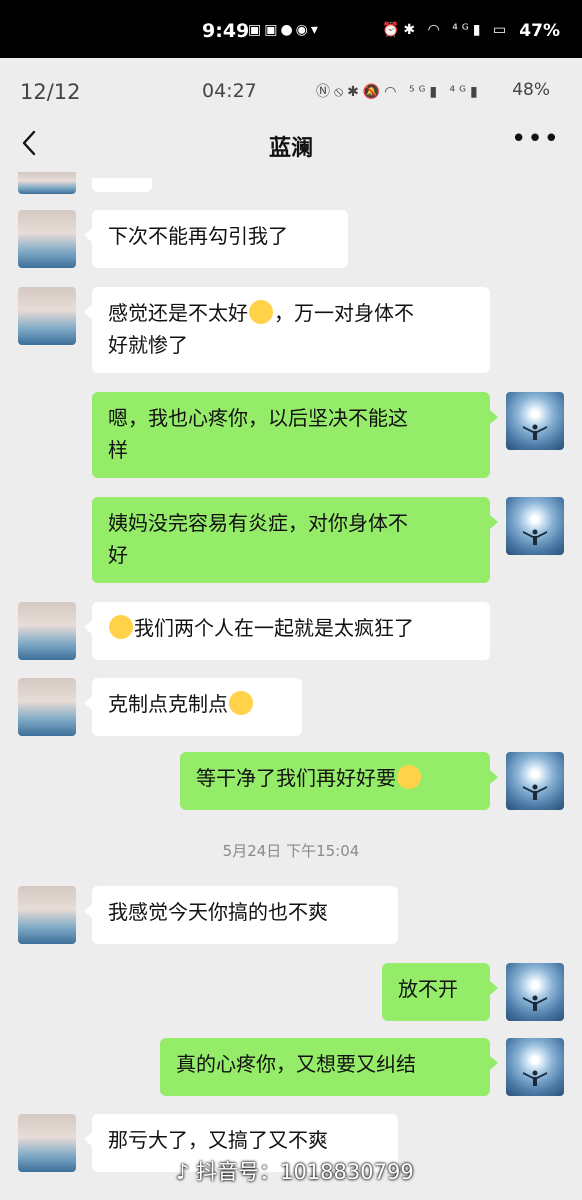 This screenshot has width=582, height=1200. I want to click on message-text: 真的心疼你，又想要又纠结, so click(296, 1064).